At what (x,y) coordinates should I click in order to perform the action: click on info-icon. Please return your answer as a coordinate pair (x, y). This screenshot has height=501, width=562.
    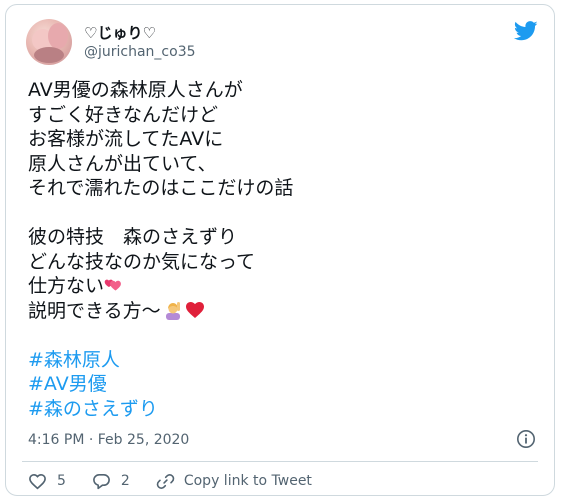
    Looking at the image, I should click on (526, 439).